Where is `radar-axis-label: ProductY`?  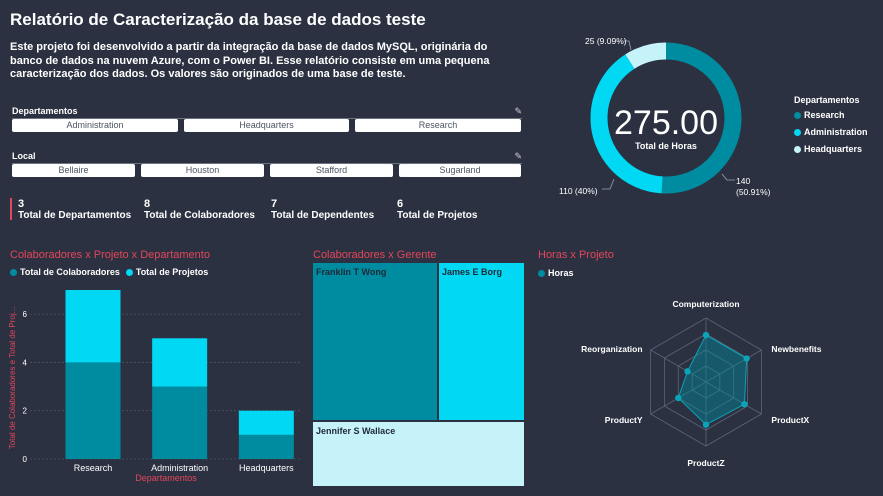 radar-axis-label: ProductY is located at coordinates (624, 420).